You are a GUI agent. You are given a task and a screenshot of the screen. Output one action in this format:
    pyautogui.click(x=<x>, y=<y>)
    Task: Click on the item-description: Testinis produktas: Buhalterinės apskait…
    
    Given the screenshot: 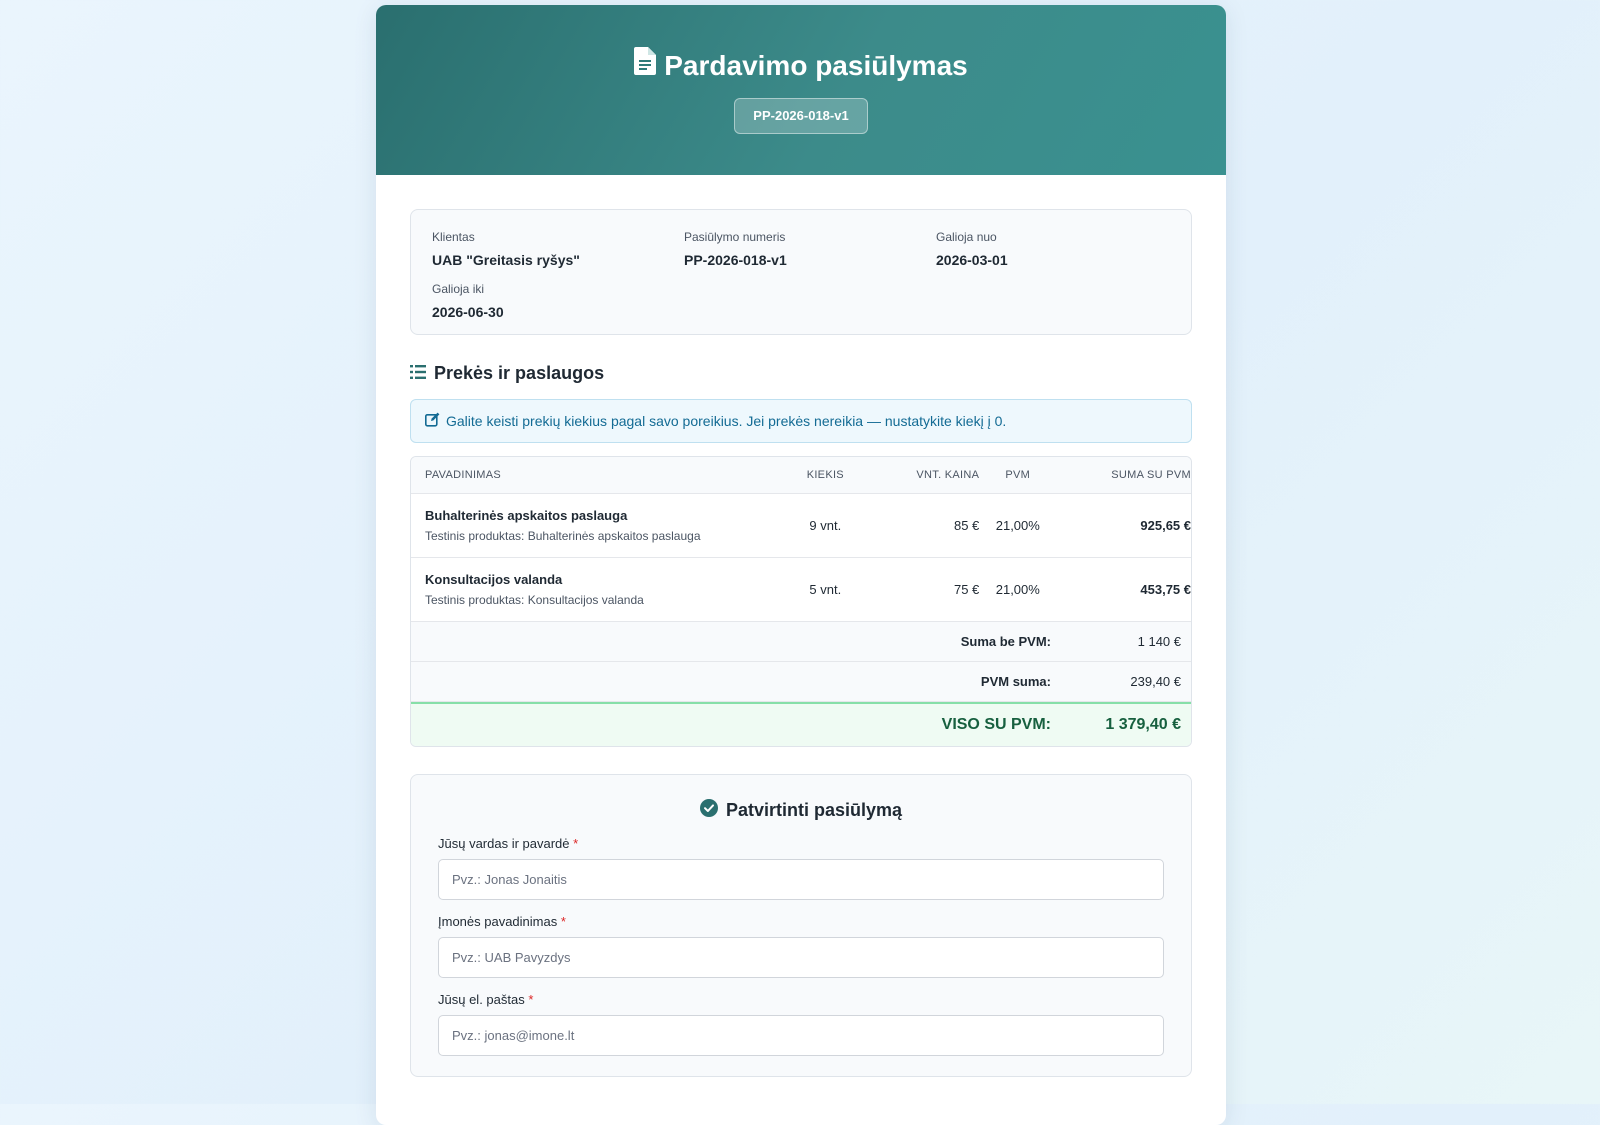 What is the action you would take?
    pyautogui.click(x=563, y=536)
    